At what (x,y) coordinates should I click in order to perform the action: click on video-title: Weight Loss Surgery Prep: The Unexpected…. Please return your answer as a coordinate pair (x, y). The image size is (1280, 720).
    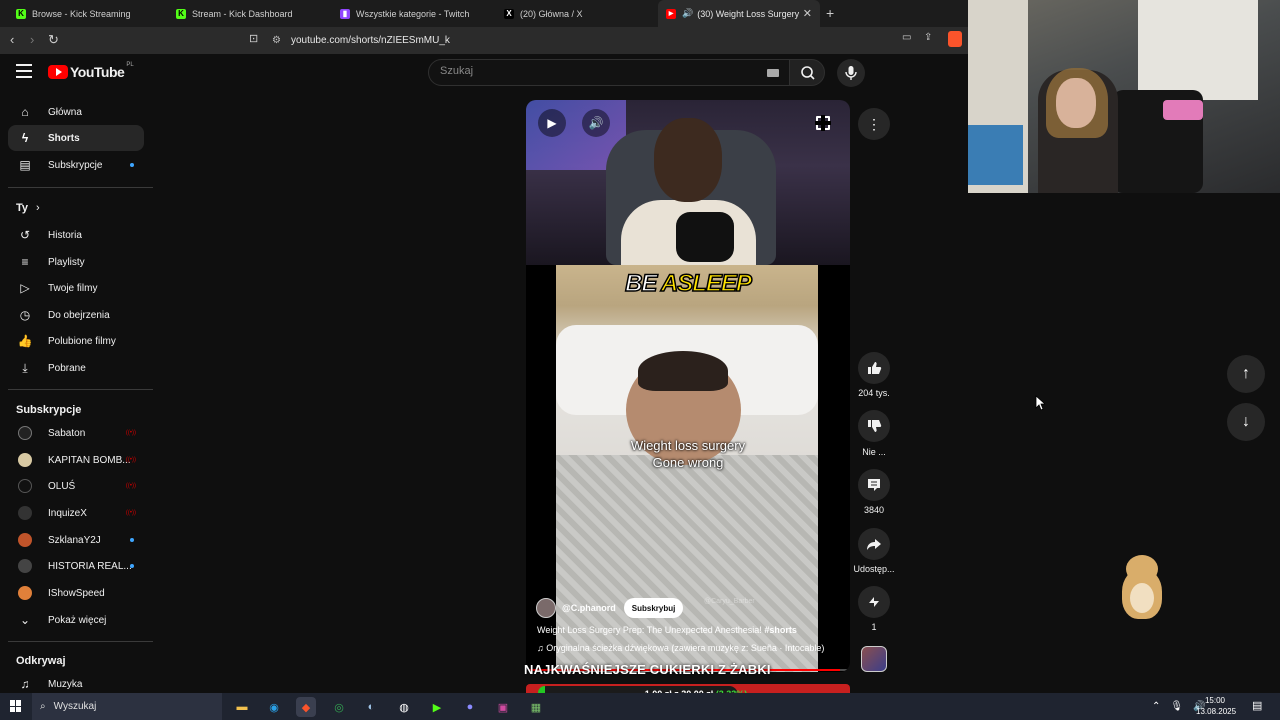
    Looking at the image, I should click on (667, 630).